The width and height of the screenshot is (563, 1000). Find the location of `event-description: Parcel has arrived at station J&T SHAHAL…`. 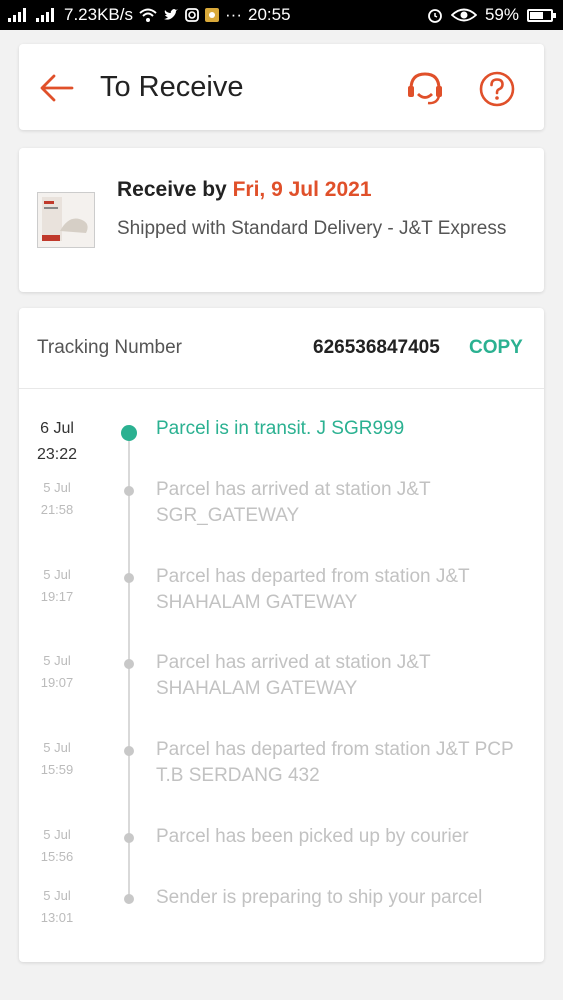

event-description: Parcel has arrived at station J&T SHAHAL… is located at coordinates (293, 675).